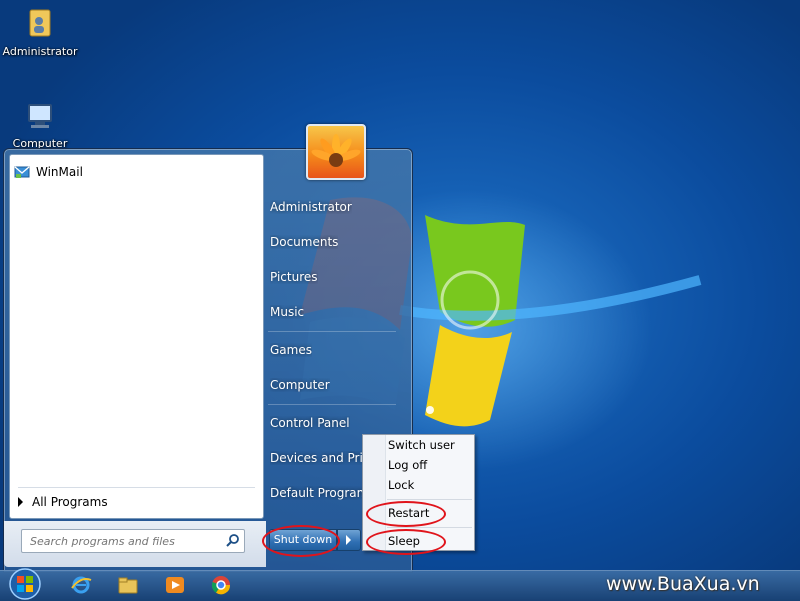 The height and width of the screenshot is (601, 800). Describe the element at coordinates (221, 585) in the screenshot. I see `chrome-icon` at that location.